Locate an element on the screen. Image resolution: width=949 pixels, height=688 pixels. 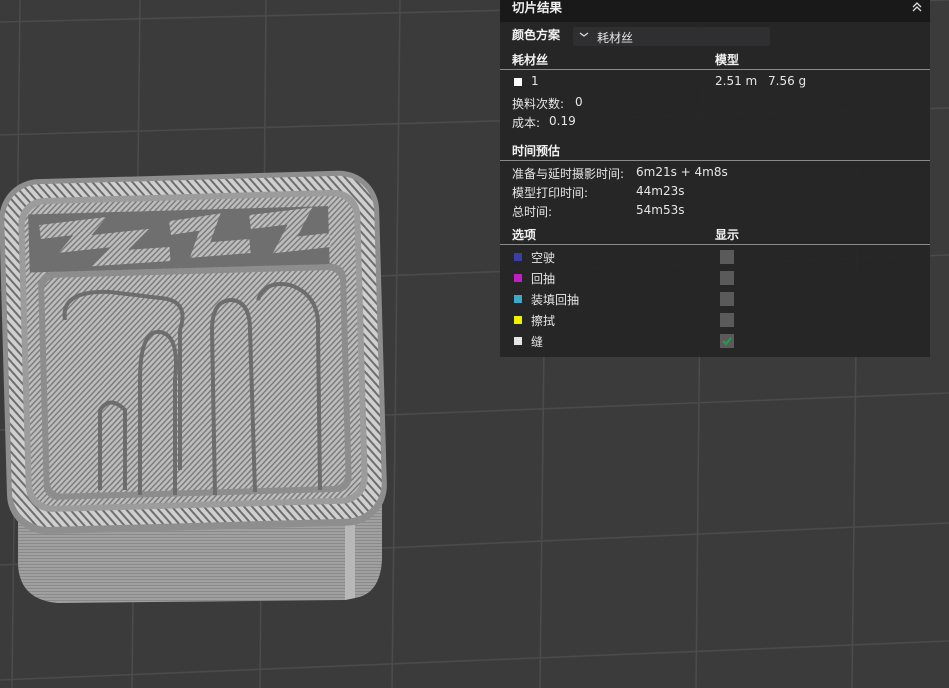
change-count-value: 0 is located at coordinates (579, 102).